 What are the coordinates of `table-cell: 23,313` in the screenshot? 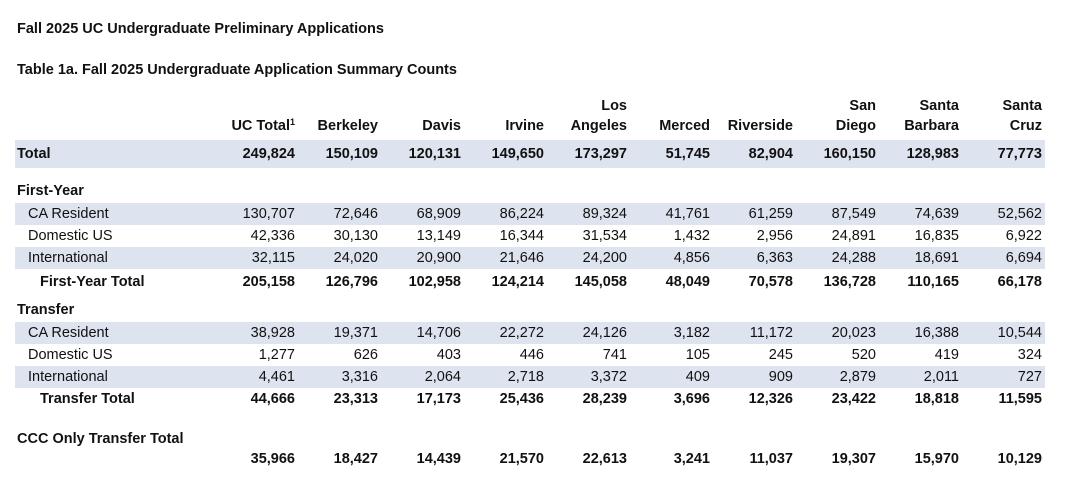 It's located at (355, 399).